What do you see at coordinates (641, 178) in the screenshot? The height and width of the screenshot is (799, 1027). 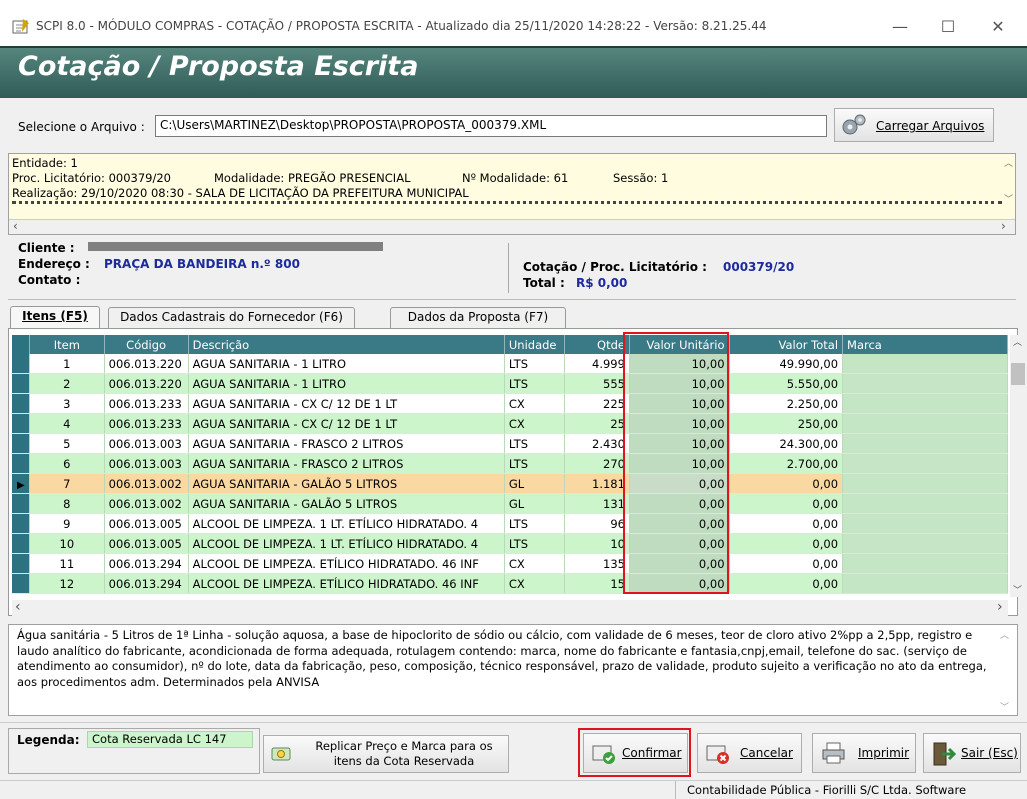 I see `sessao-text: Sessão: 1` at bounding box center [641, 178].